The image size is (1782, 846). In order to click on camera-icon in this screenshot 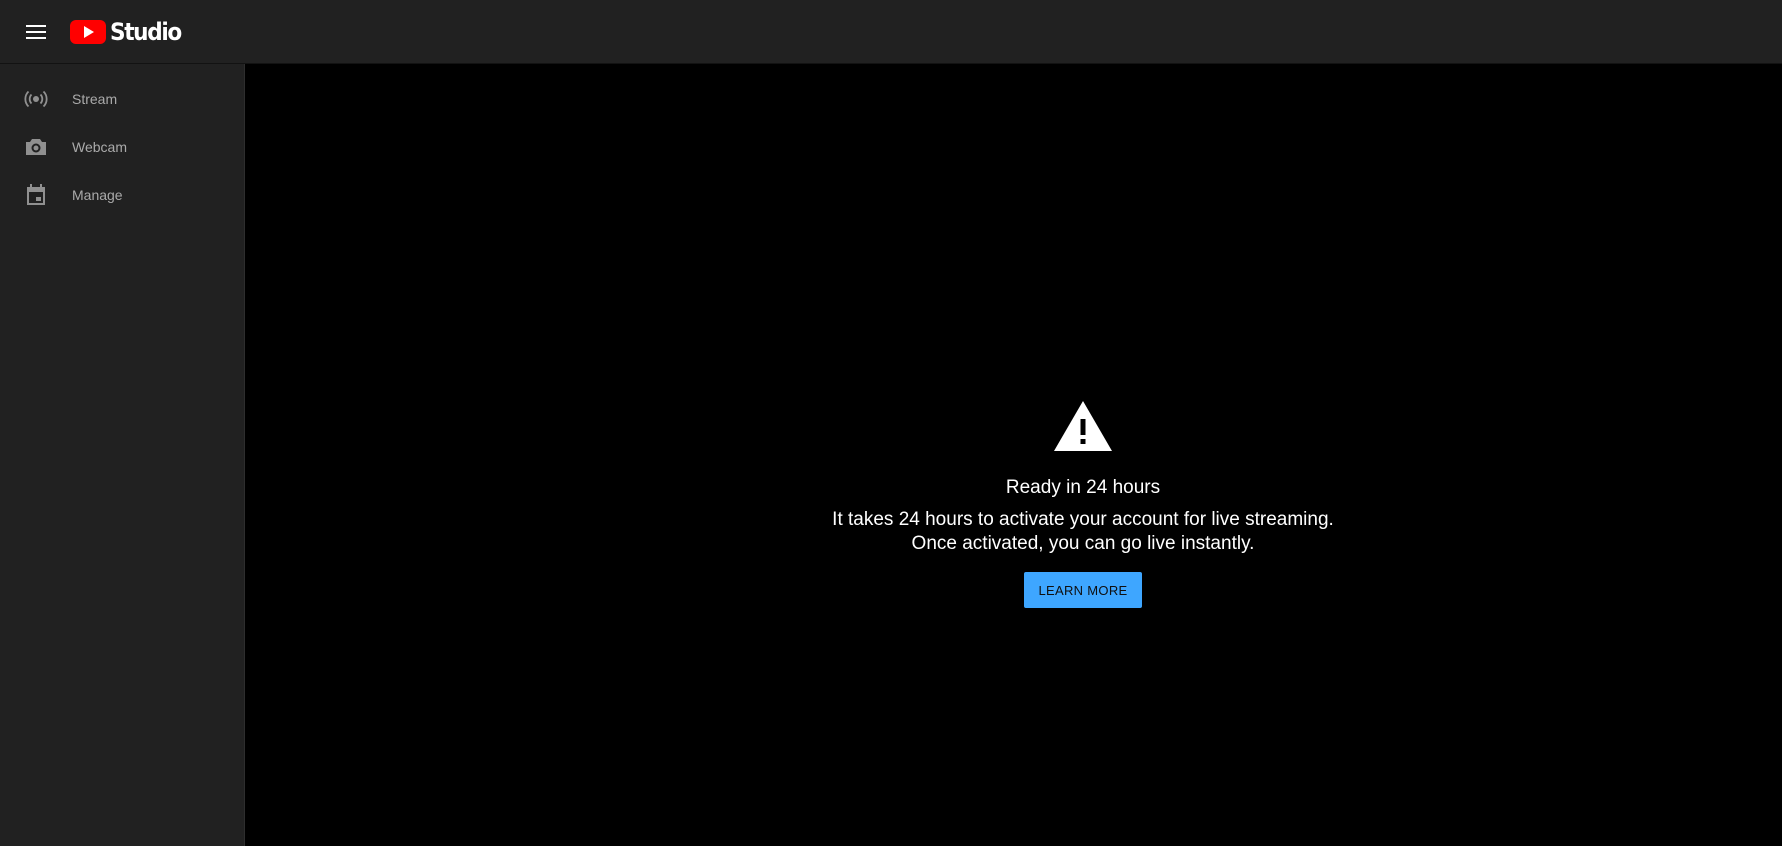, I will do `click(36, 147)`.